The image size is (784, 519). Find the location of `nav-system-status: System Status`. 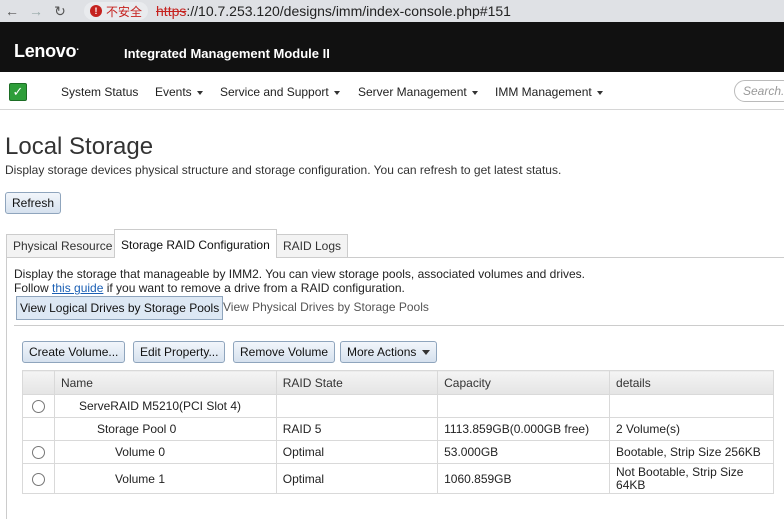

nav-system-status: System Status is located at coordinates (99, 92).